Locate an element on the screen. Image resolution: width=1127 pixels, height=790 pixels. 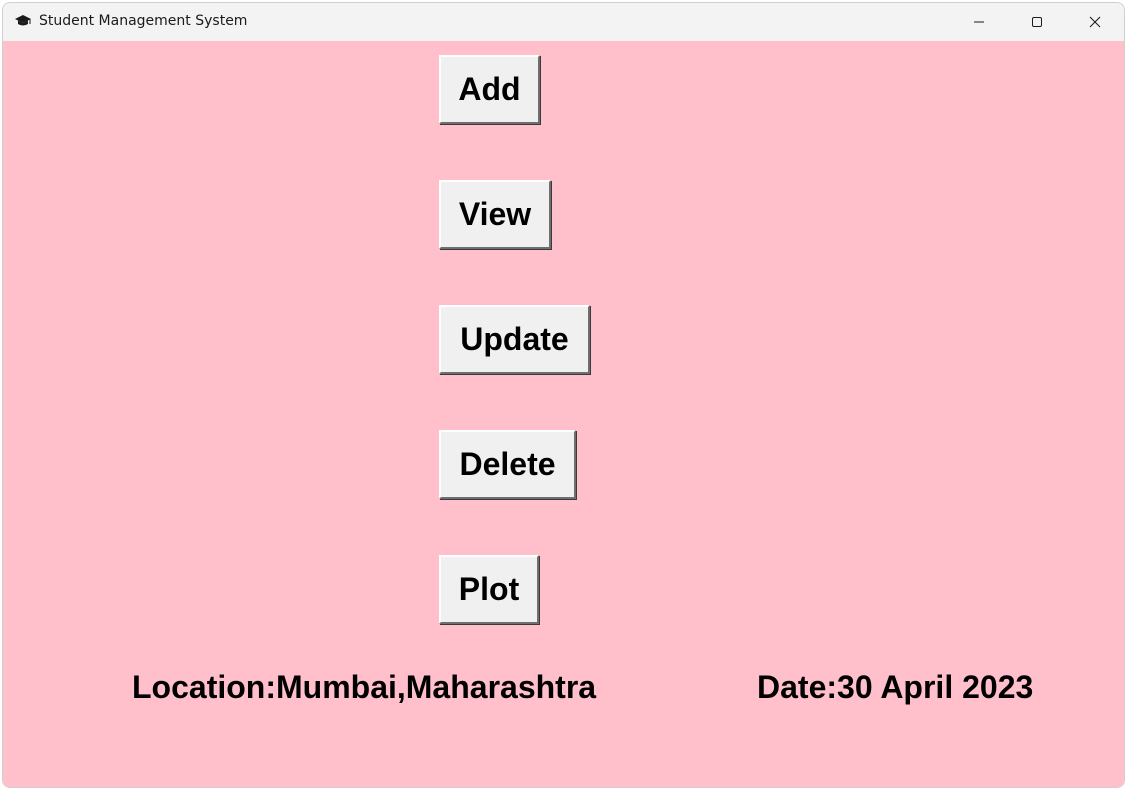
close-button is located at coordinates (1095, 22).